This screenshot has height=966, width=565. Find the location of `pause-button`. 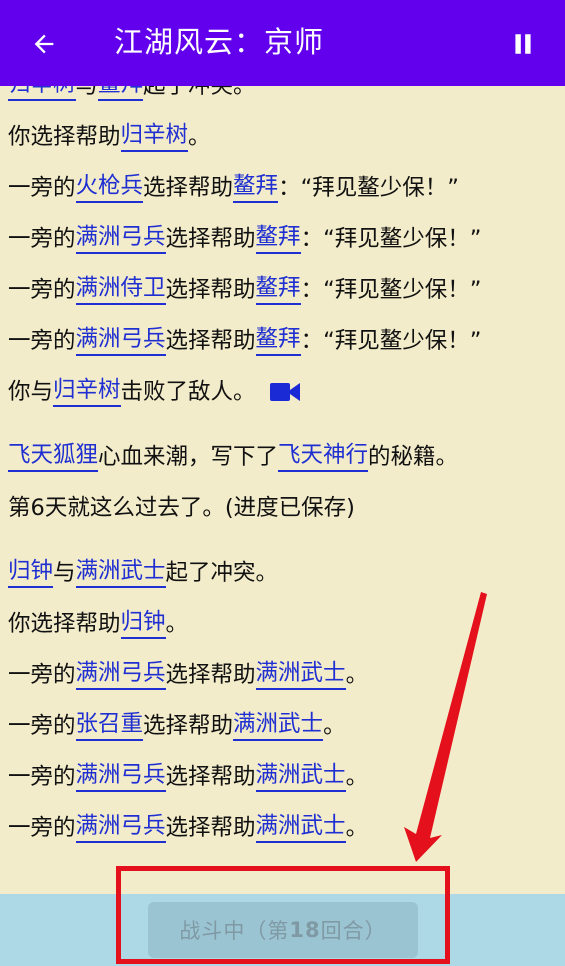

pause-button is located at coordinates (523, 44).